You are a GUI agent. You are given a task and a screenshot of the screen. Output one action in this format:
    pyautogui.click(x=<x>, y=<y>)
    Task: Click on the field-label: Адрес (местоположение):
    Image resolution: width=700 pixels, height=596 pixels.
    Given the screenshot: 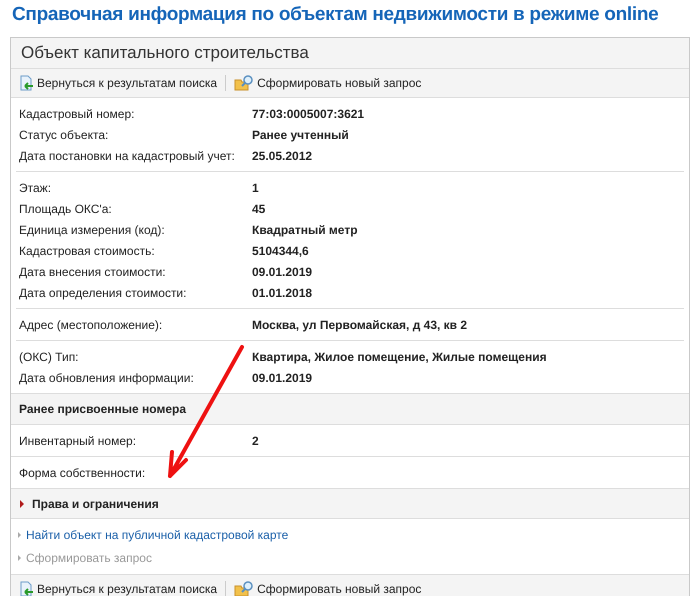 What is the action you would take?
    pyautogui.click(x=91, y=325)
    